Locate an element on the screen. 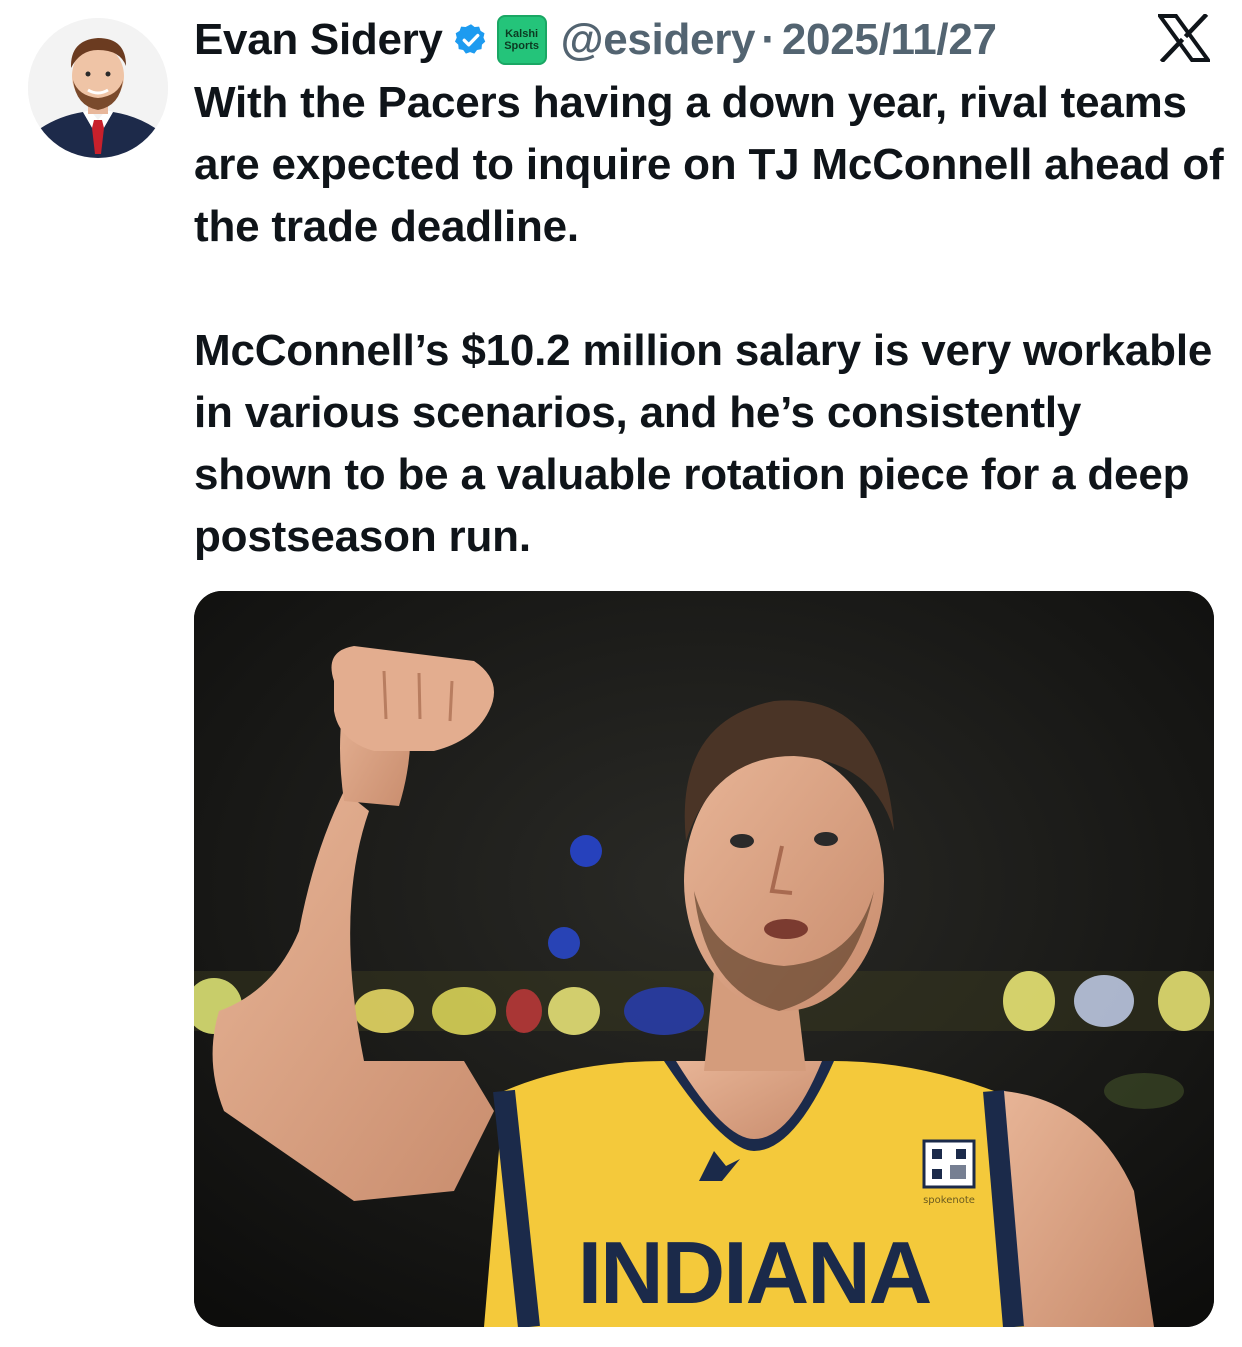 The height and width of the screenshot is (1347, 1242). author-handle: @esidery is located at coordinates (658, 40).